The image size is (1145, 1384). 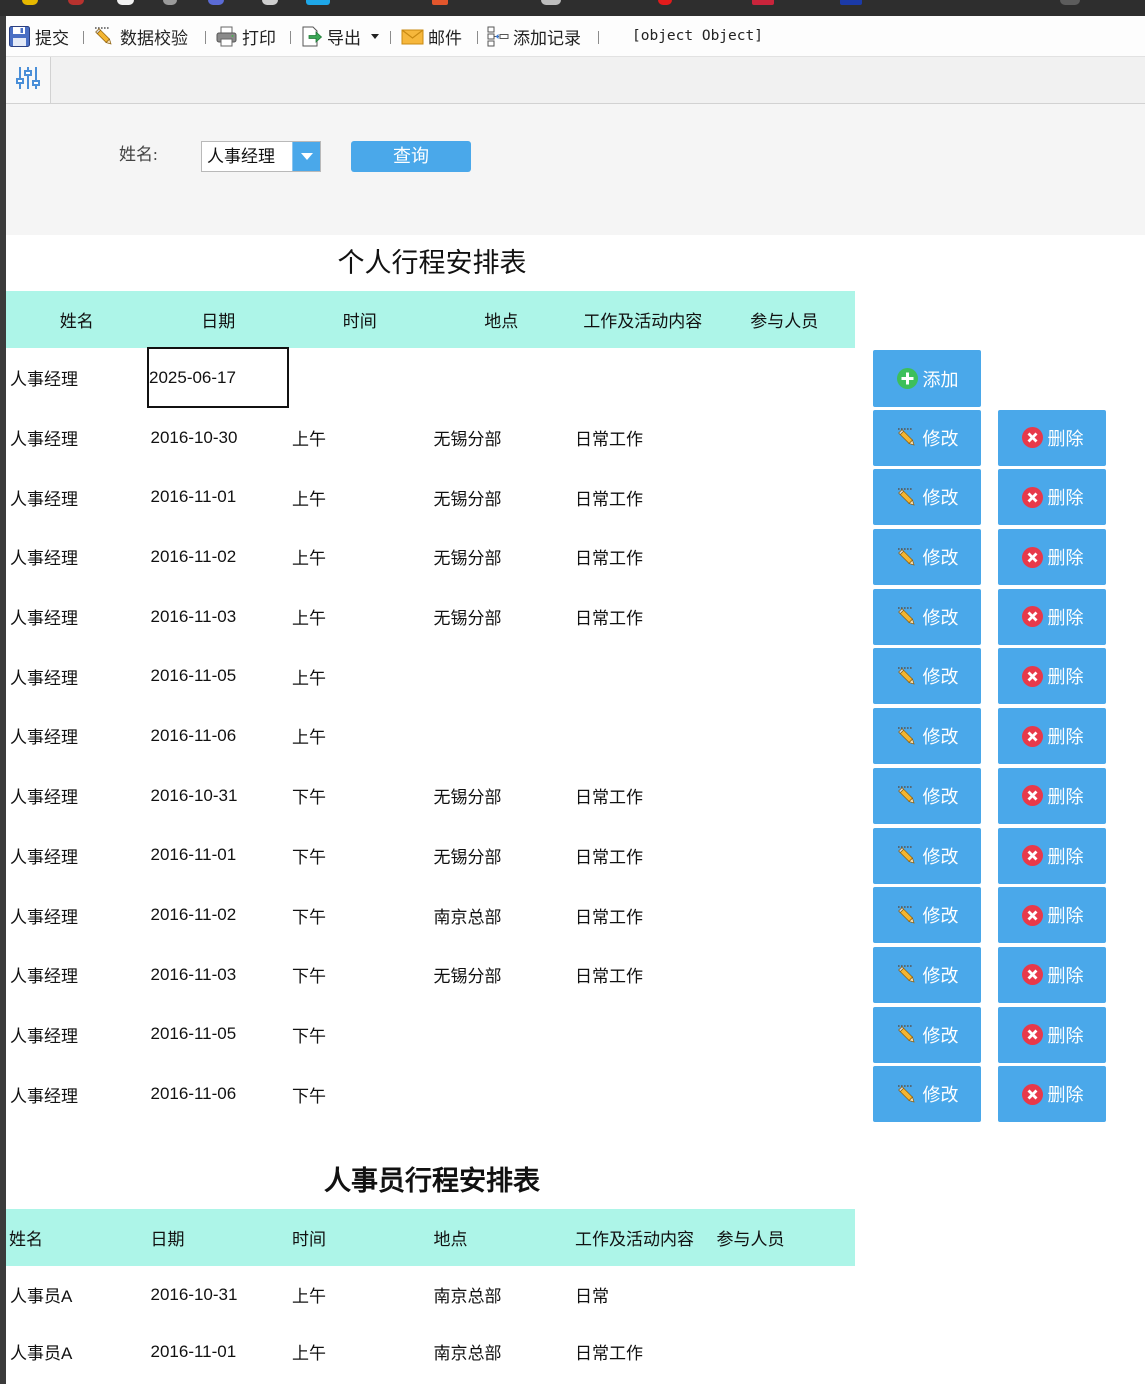 What do you see at coordinates (194, 795) in the screenshot?
I see `cell-date: 2016-10-31` at bounding box center [194, 795].